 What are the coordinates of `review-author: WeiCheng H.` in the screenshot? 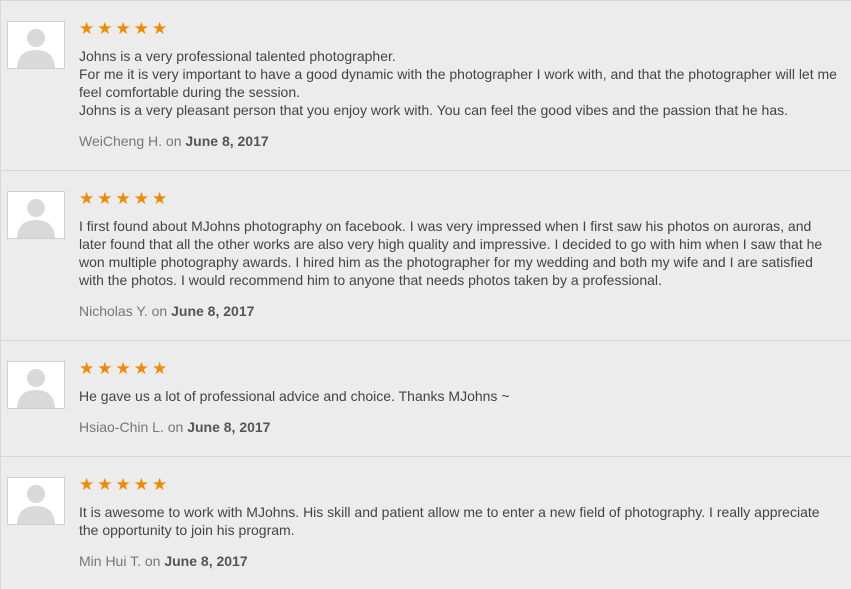 It's located at (121, 141).